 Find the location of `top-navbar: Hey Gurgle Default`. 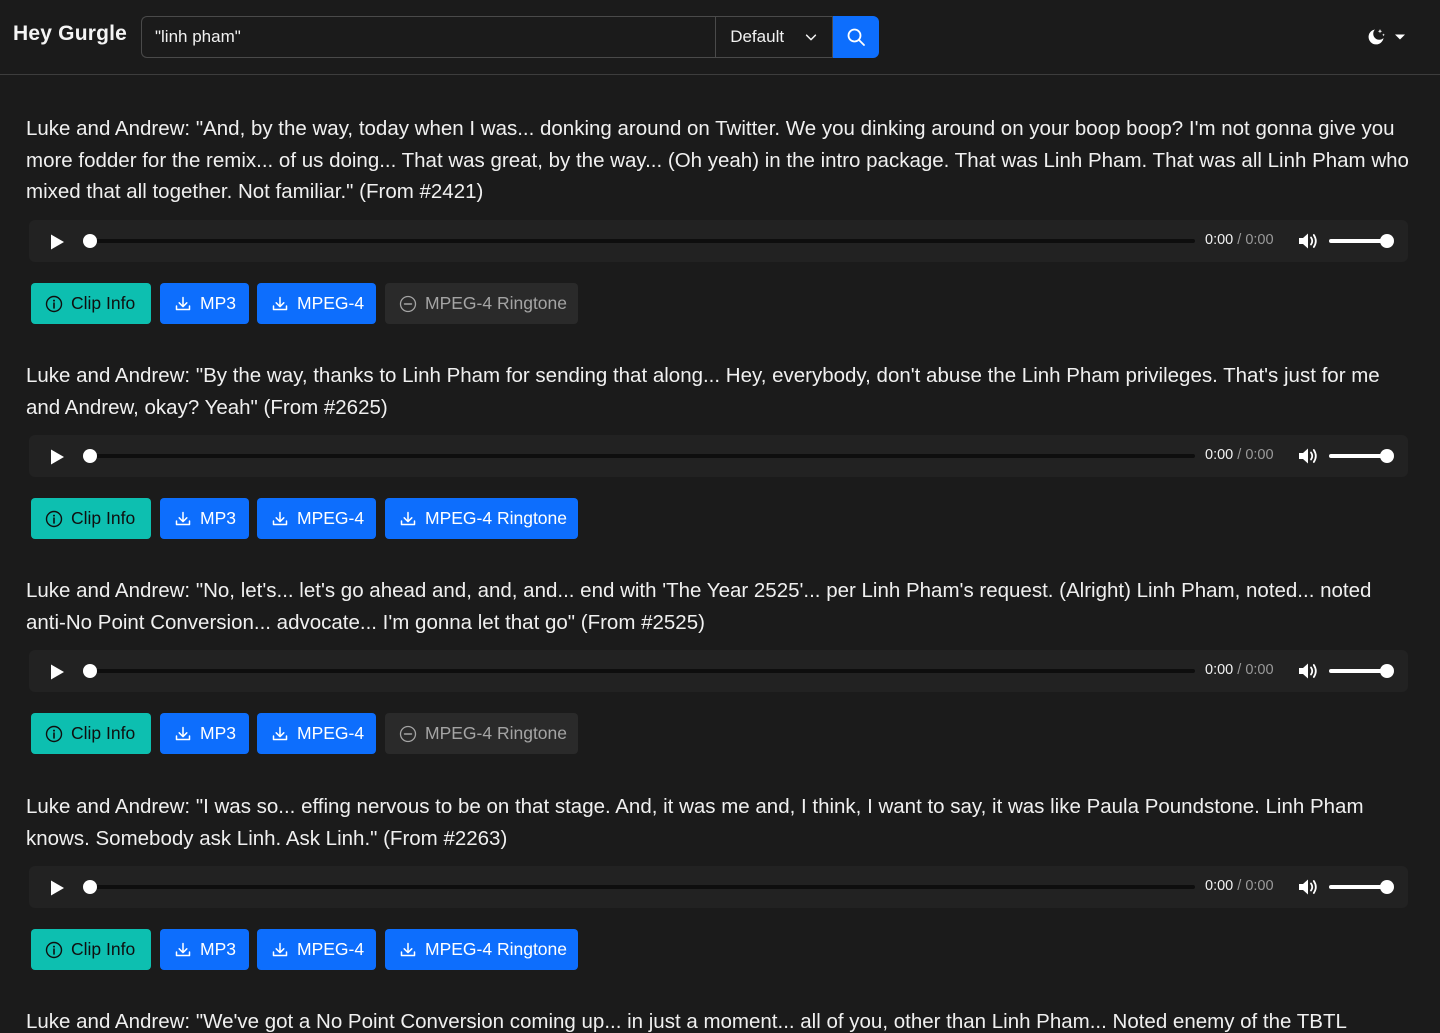

top-navbar: Hey Gurgle Default is located at coordinates (720, 37).